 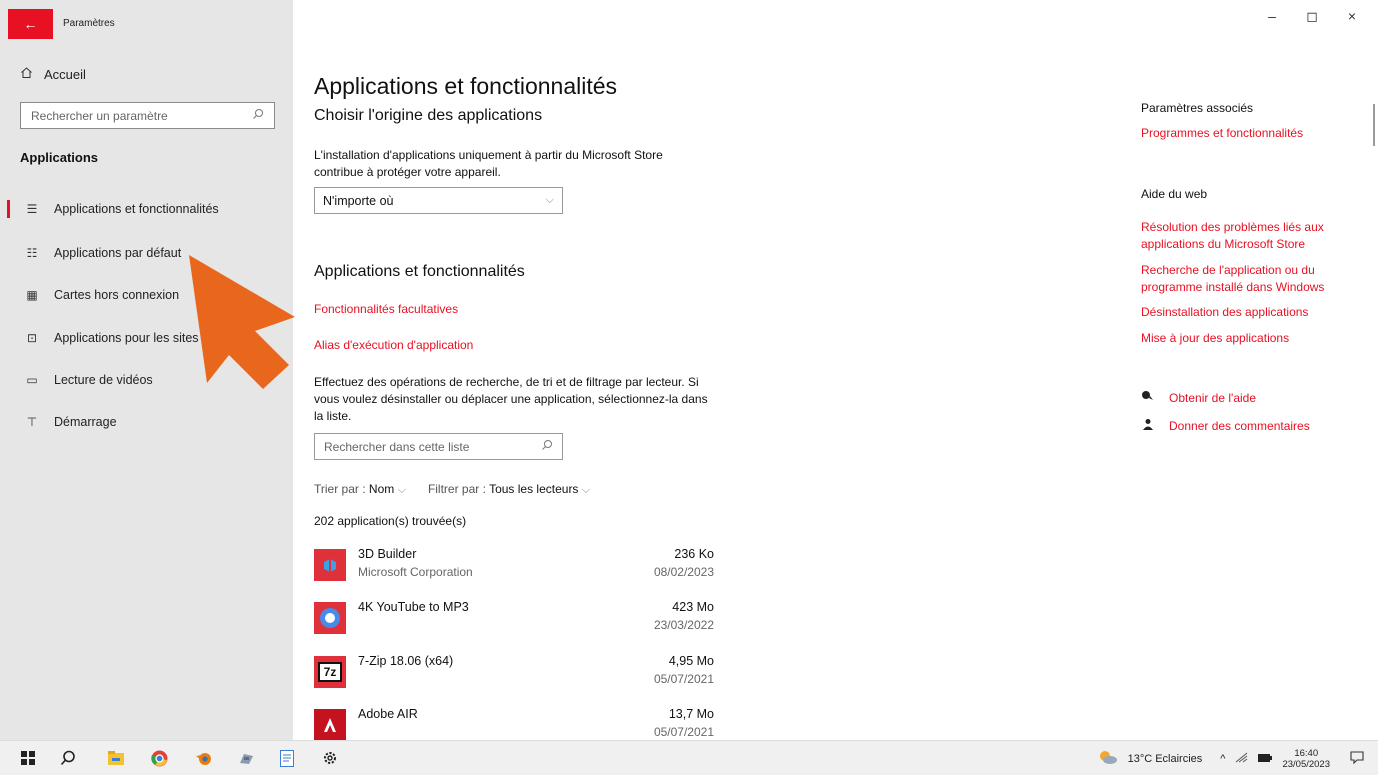 What do you see at coordinates (246, 758) in the screenshot?
I see `app-icon` at bounding box center [246, 758].